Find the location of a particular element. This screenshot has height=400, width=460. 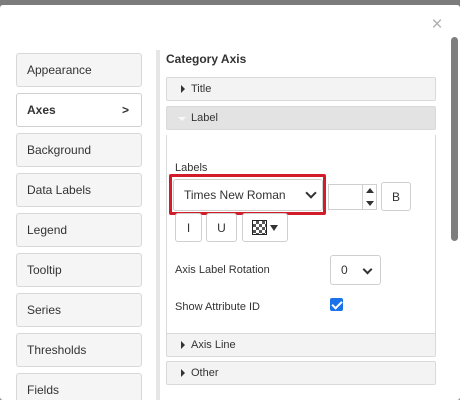

sidebar-item-legend: Legend is located at coordinates (79, 230).